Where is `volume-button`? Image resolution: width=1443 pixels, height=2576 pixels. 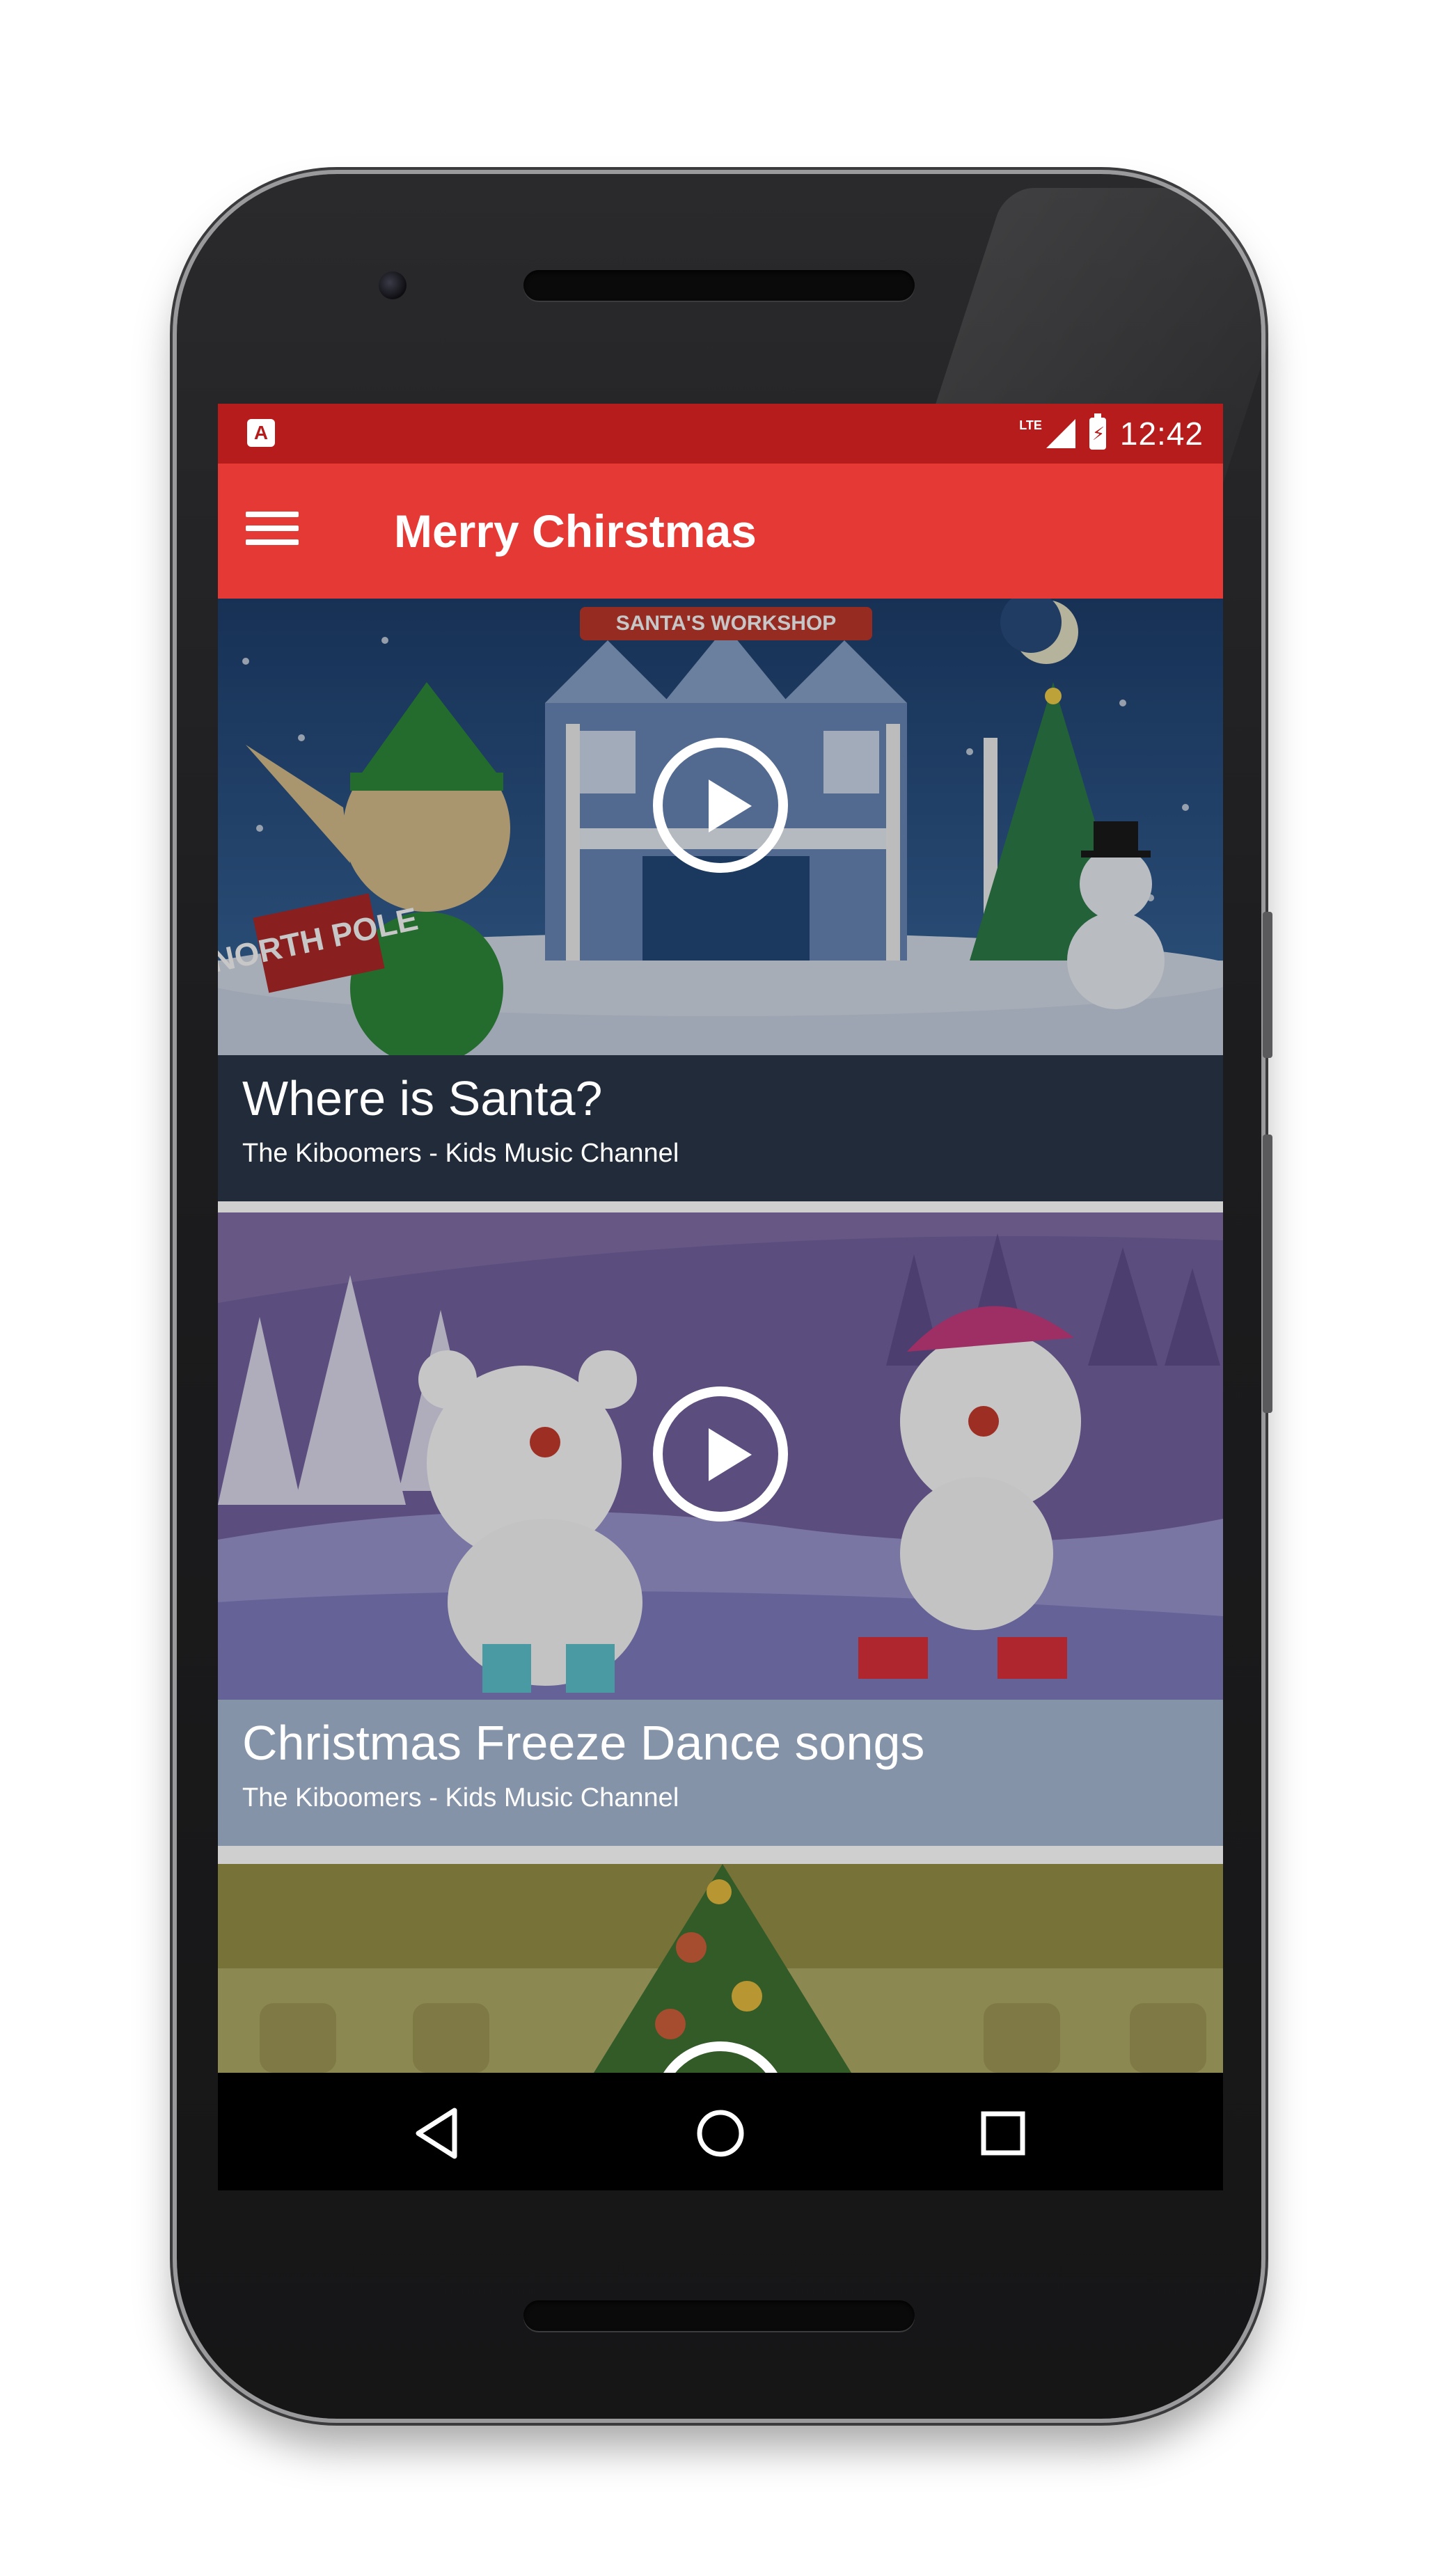
volume-button is located at coordinates (1267, 985).